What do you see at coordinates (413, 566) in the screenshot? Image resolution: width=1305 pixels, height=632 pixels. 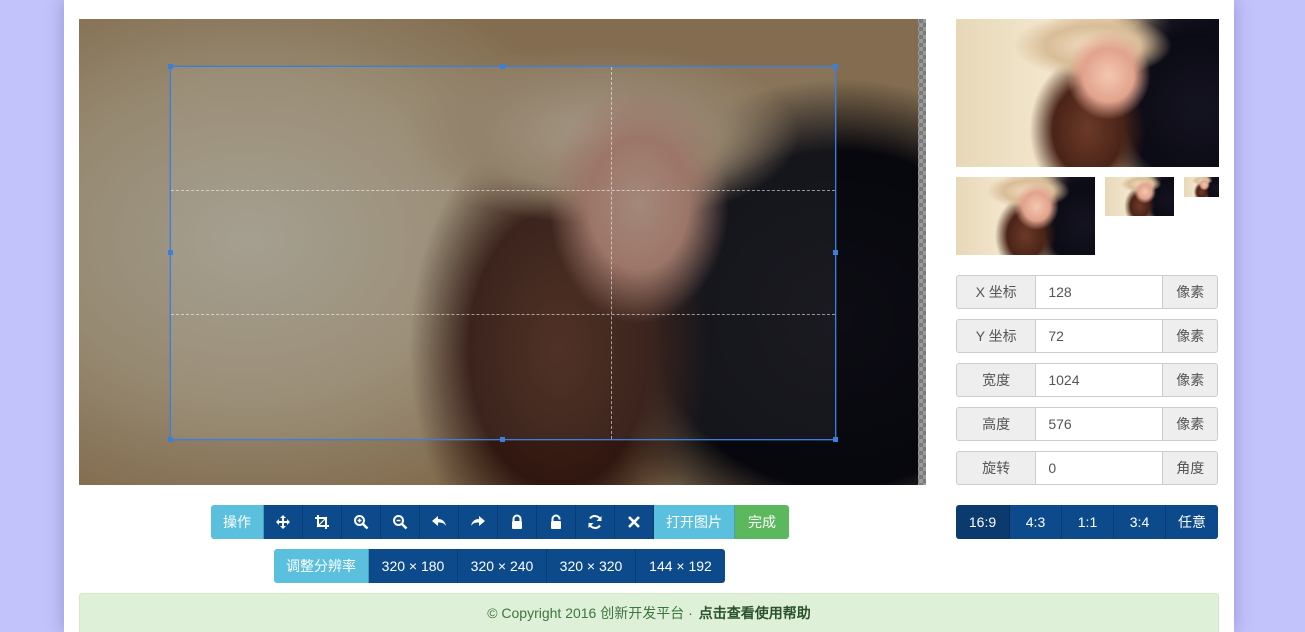 I see `resolution-320x180-button: 320 × 180` at bounding box center [413, 566].